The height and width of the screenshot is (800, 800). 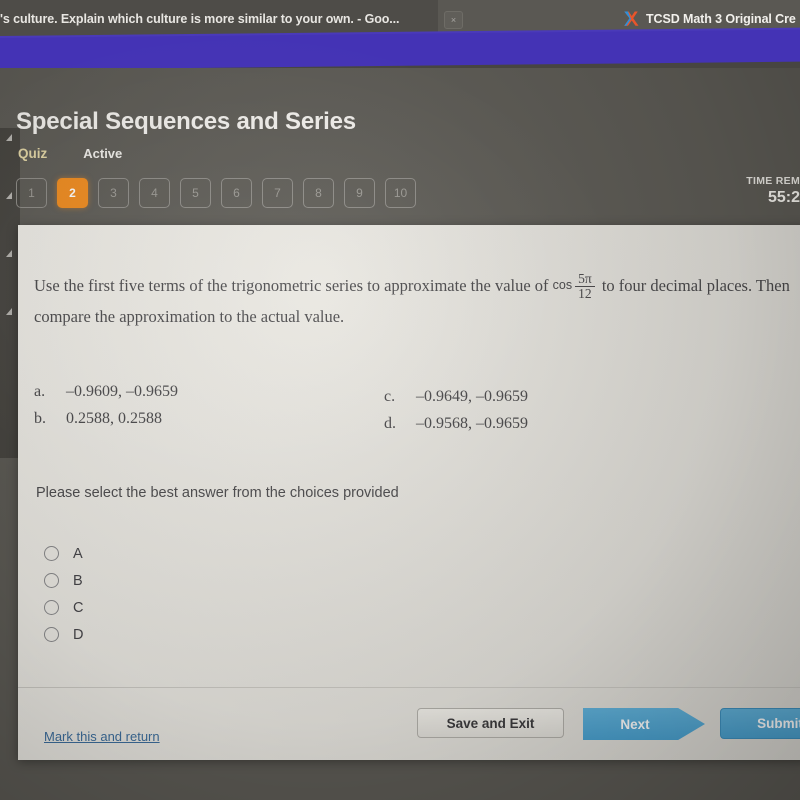 I want to click on answer-choices-right-column: c. –0.9649, –0.9659 d. –0.9568, –0.9659, so click(x=549, y=415).